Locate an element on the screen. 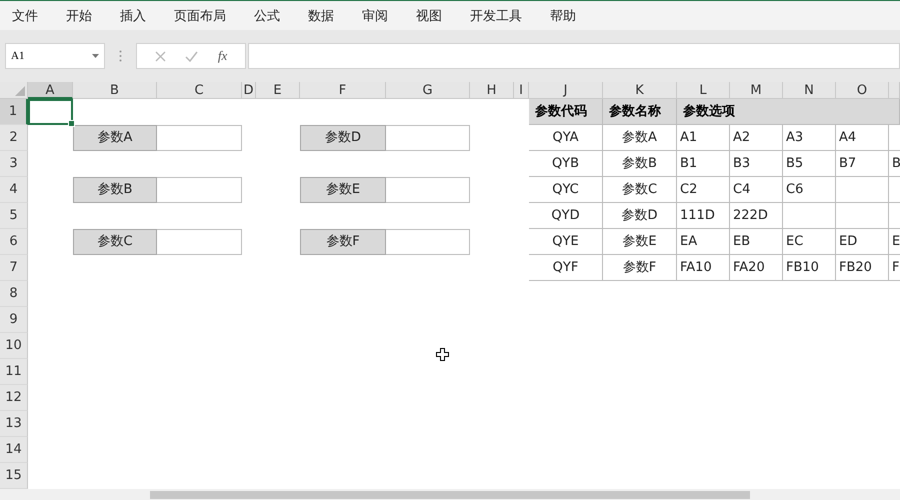 This screenshot has width=900, height=500. row-header: 4 is located at coordinates (14, 190).